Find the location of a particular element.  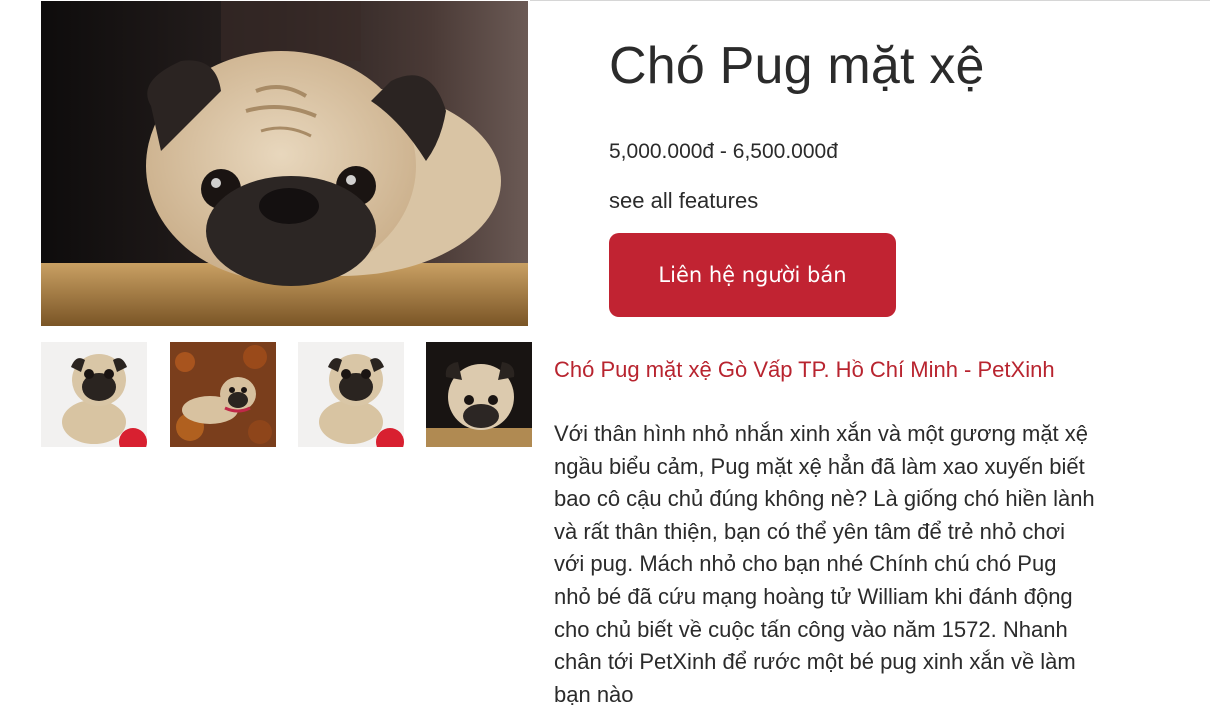

top-divider is located at coordinates (870, 0).